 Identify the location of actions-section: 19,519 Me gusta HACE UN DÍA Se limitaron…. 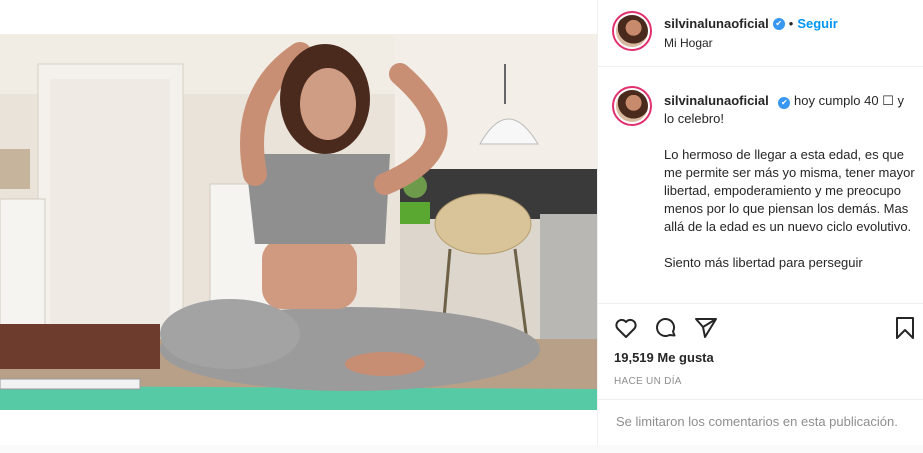
(760, 374).